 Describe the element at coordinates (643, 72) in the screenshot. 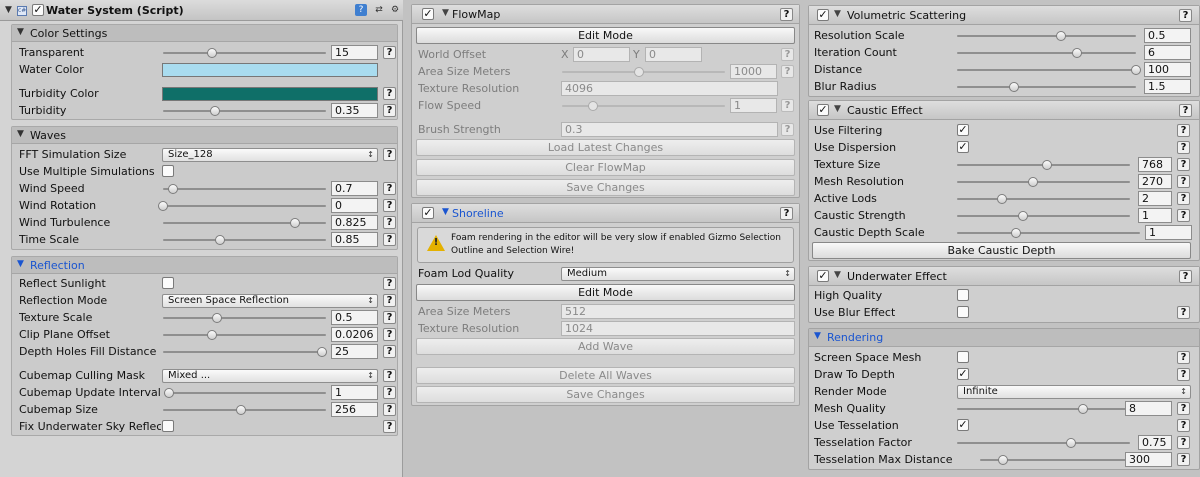

I see `flowmap-area-size-slider` at that location.